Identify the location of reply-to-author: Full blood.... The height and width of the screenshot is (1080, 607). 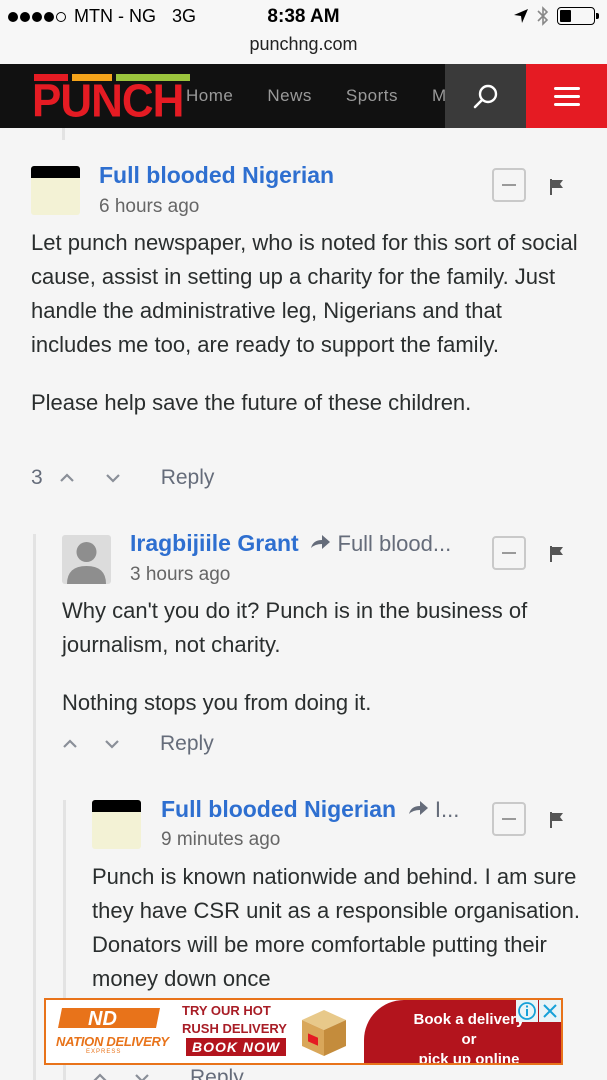
(395, 543).